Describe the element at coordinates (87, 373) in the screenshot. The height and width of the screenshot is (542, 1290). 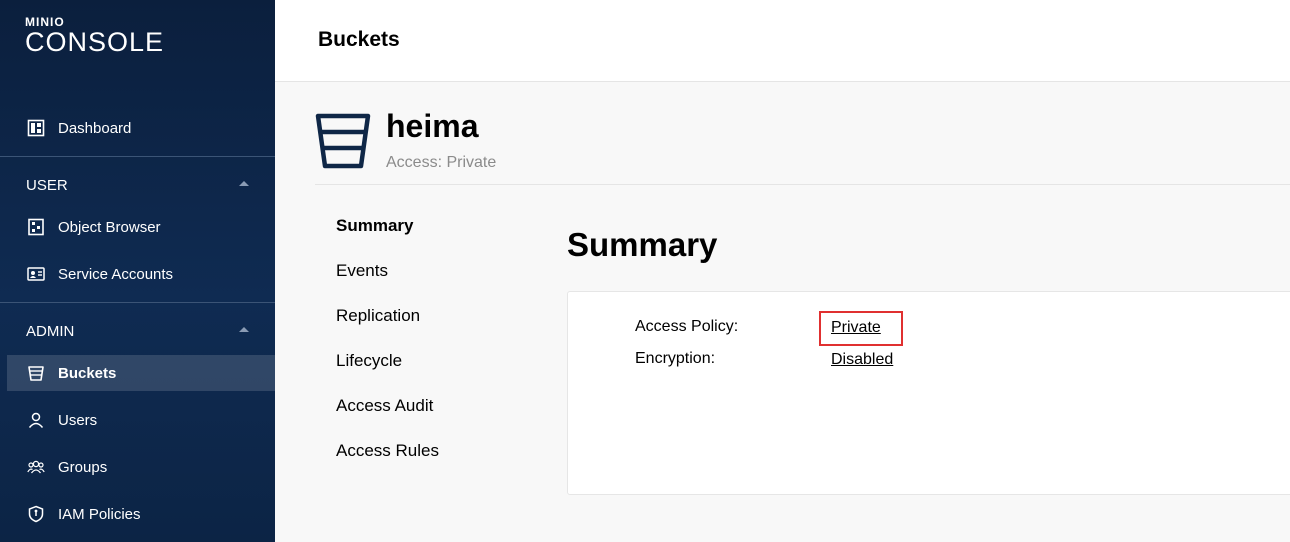
I see `sidebar-item-label: Buckets` at that location.